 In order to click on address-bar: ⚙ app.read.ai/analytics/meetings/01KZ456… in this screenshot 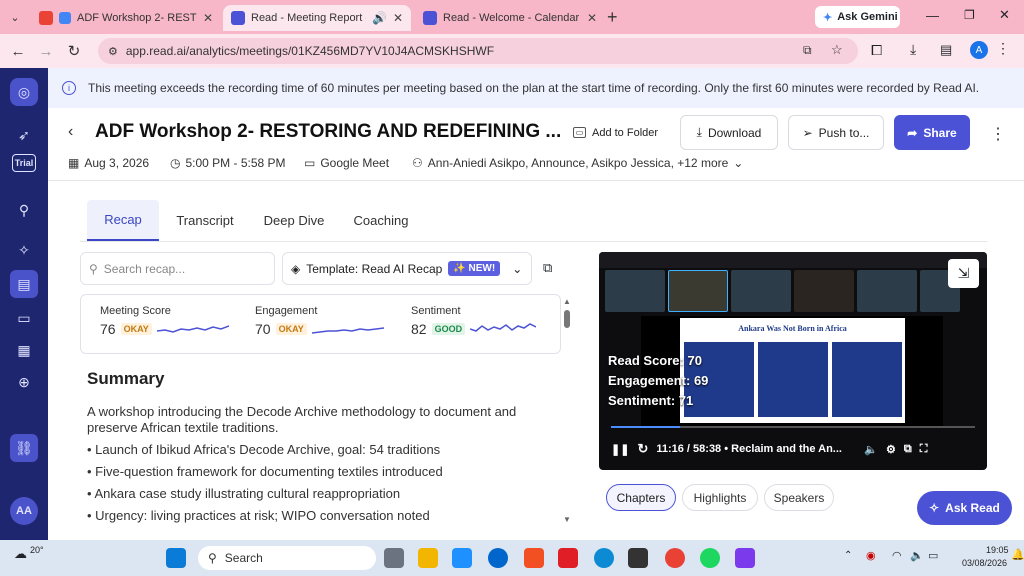, I will do `click(478, 51)`.